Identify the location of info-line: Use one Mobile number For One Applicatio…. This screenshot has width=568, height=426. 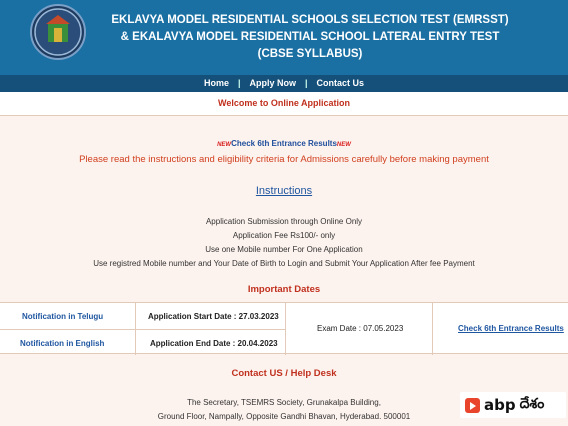
(284, 249).